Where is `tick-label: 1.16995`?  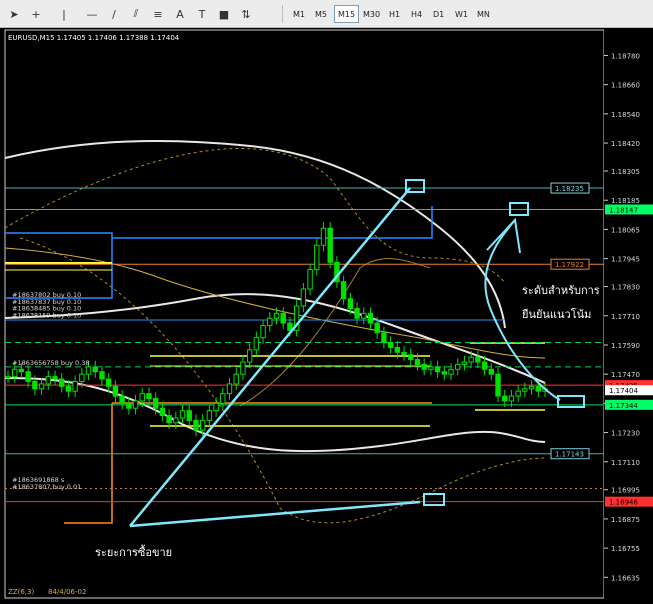 tick-label: 1.16995 is located at coordinates (625, 491).